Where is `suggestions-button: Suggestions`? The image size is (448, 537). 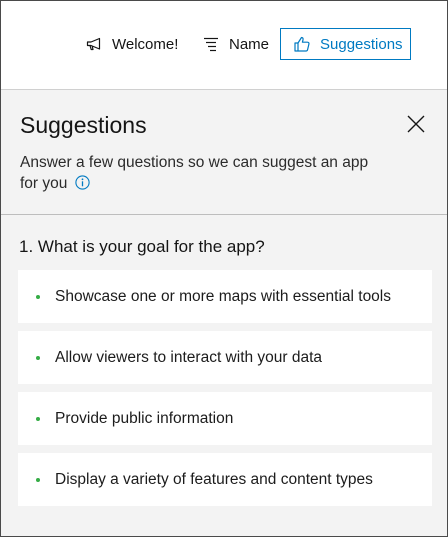
suggestions-button: Suggestions is located at coordinates (345, 44).